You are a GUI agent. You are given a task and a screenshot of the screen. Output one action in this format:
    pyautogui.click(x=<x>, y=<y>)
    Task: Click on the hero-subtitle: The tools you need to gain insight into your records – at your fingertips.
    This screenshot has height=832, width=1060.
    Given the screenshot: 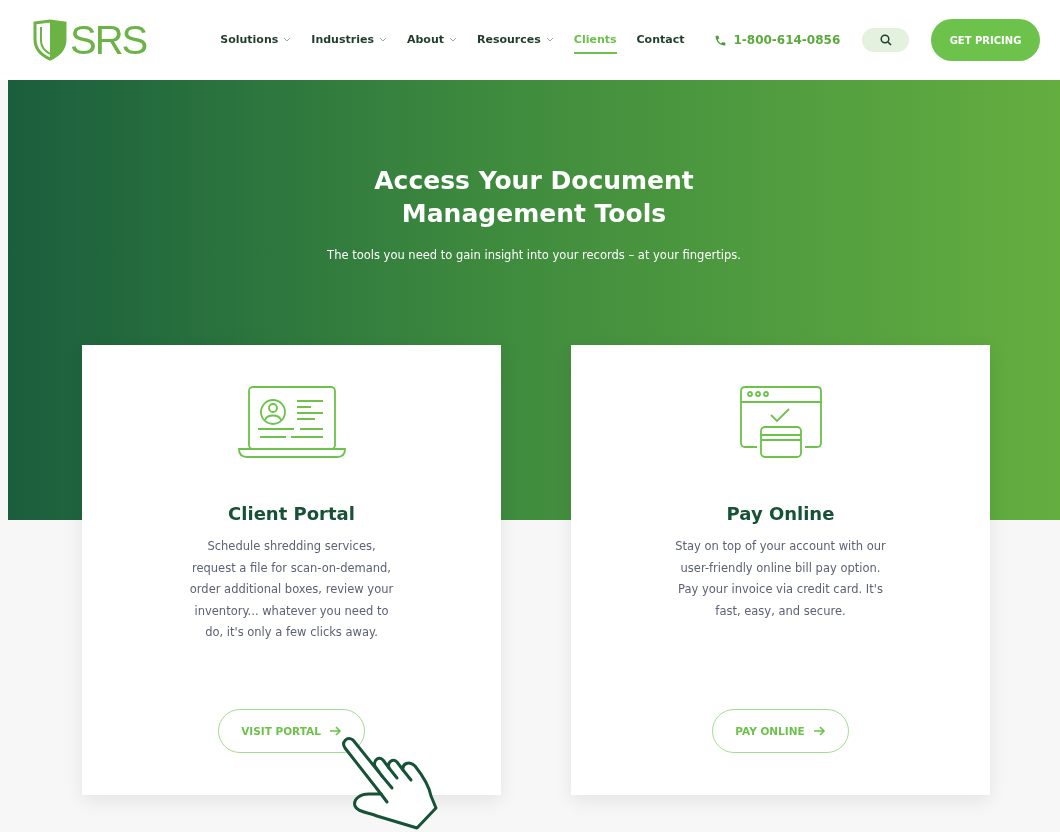 What is the action you would take?
    pyautogui.click(x=534, y=255)
    